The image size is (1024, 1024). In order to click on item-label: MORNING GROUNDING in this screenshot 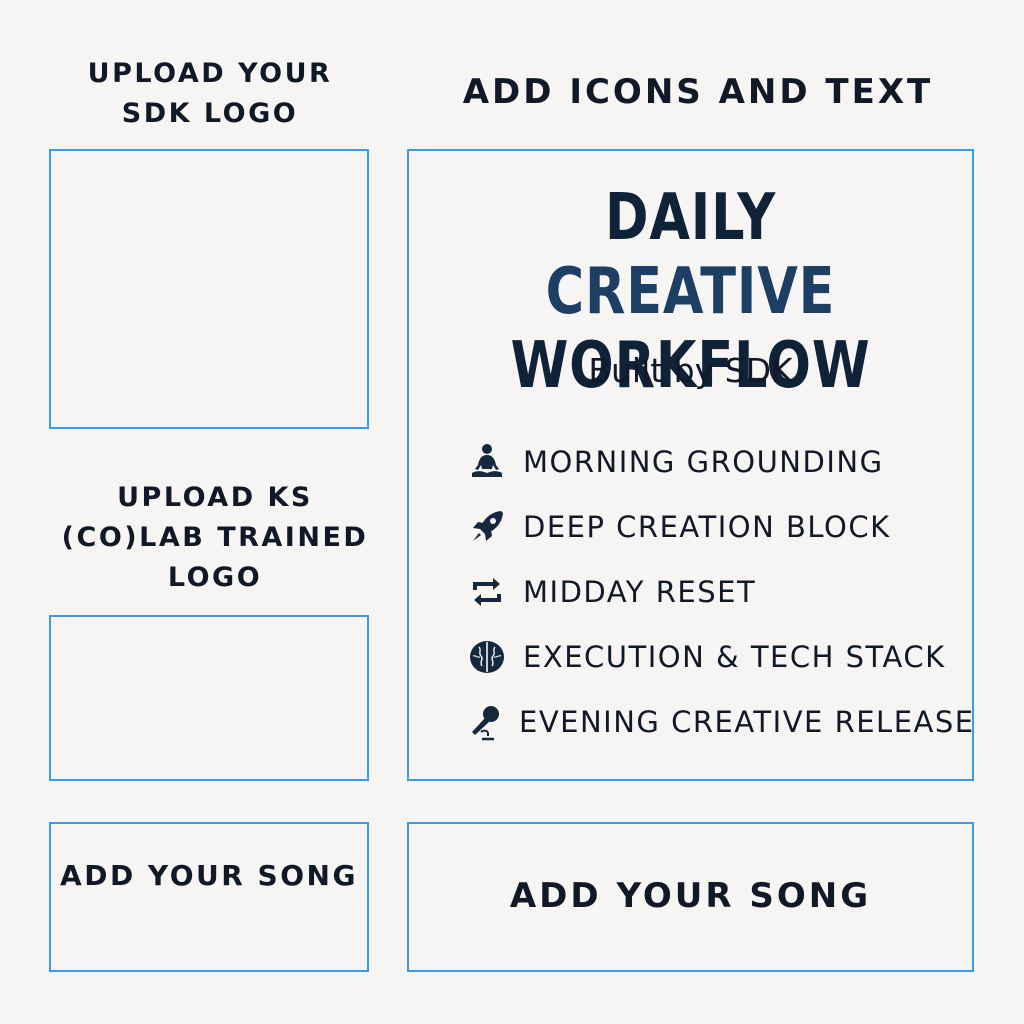, I will do `click(703, 461)`.